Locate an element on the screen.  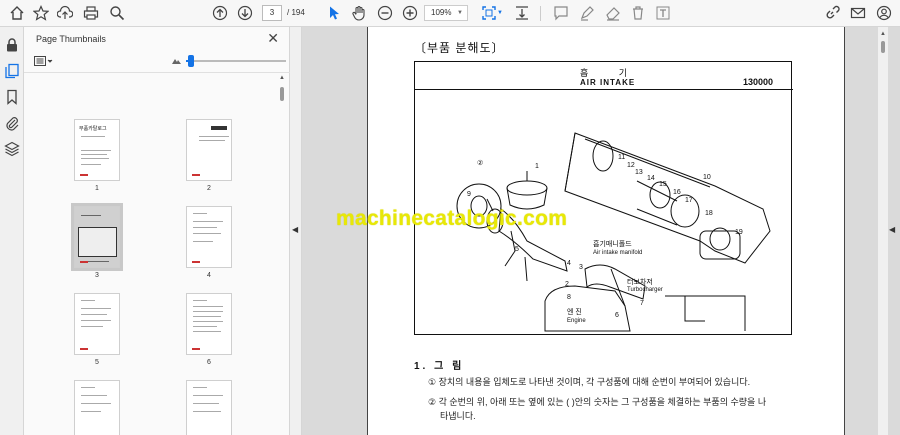
callout-15: 15 is located at coordinates (663, 184).